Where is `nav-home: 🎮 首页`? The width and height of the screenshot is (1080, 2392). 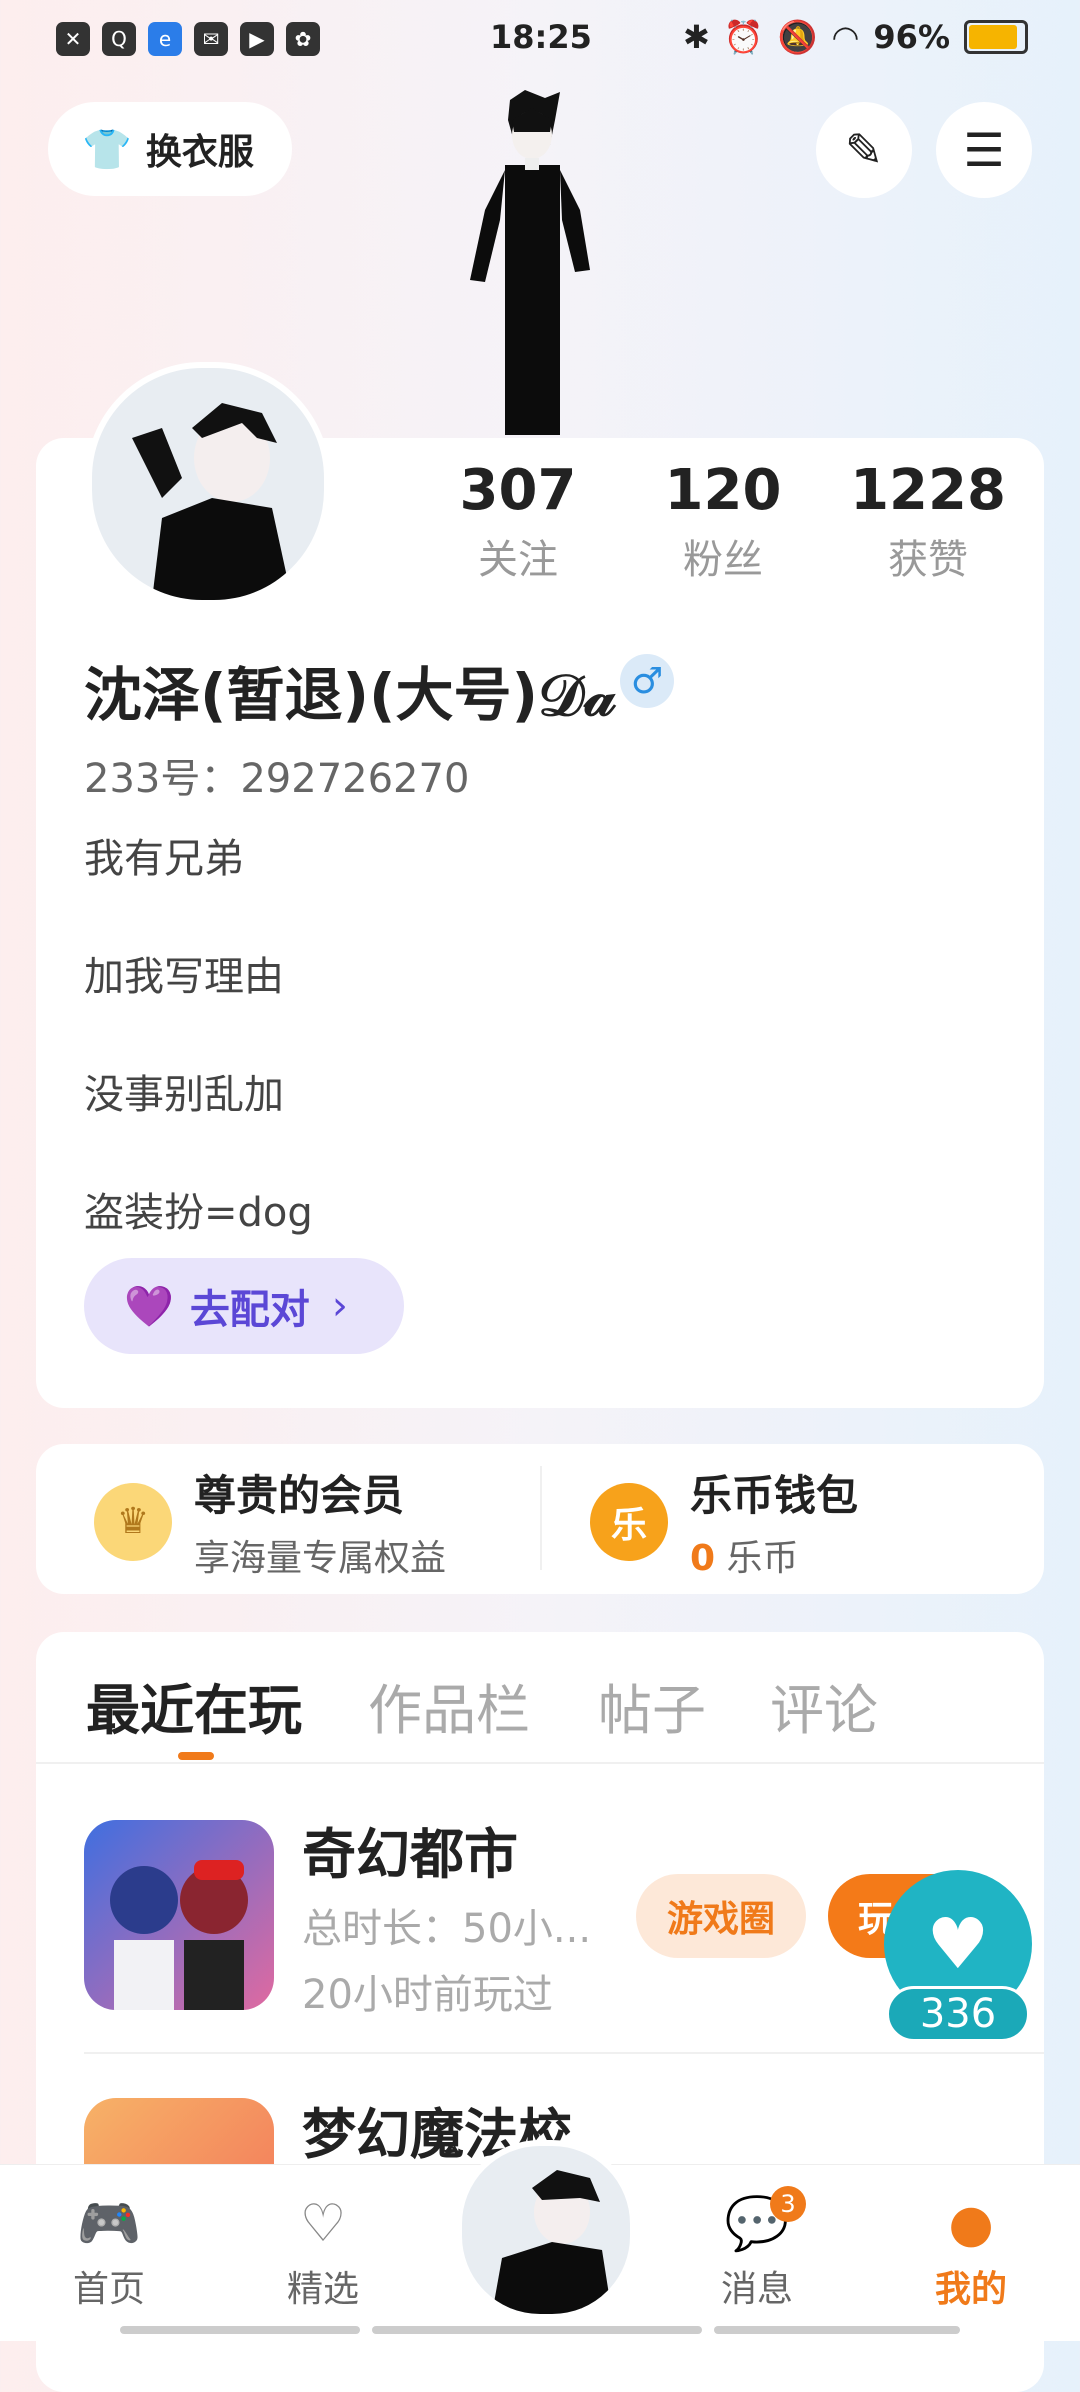 nav-home: 🎮 首页 is located at coordinates (109, 2252).